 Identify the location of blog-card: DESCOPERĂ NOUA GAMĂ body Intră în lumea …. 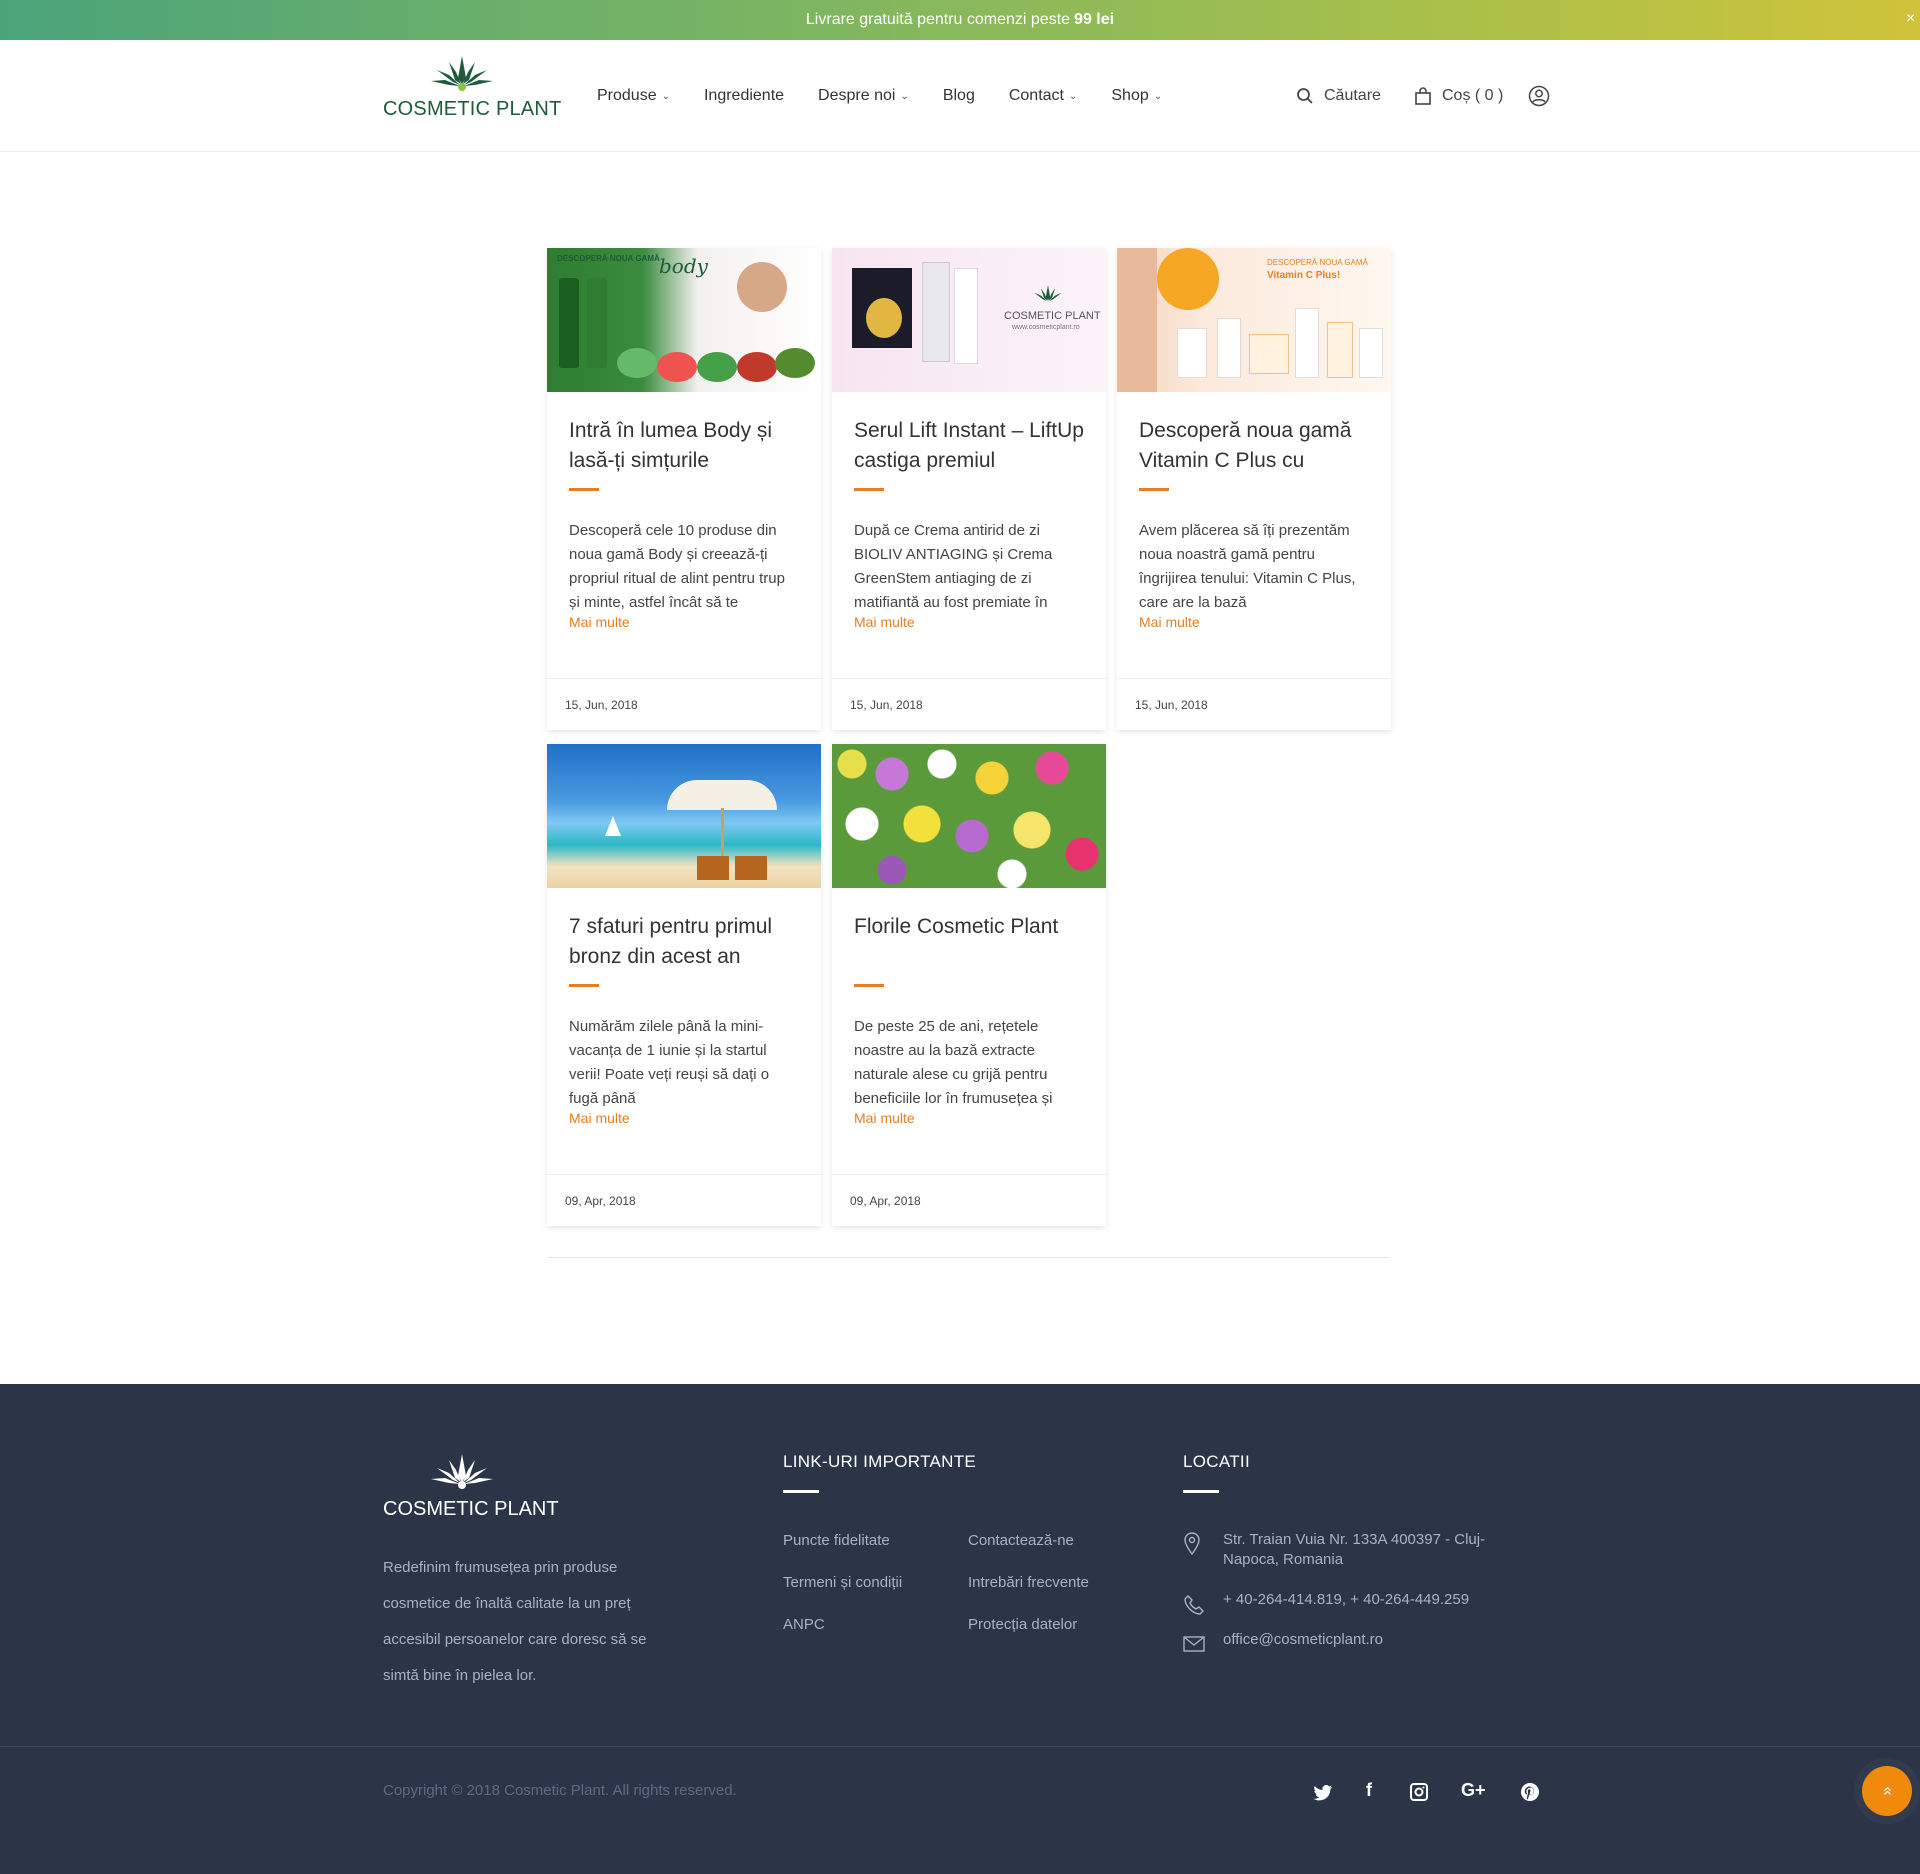
(684, 489).